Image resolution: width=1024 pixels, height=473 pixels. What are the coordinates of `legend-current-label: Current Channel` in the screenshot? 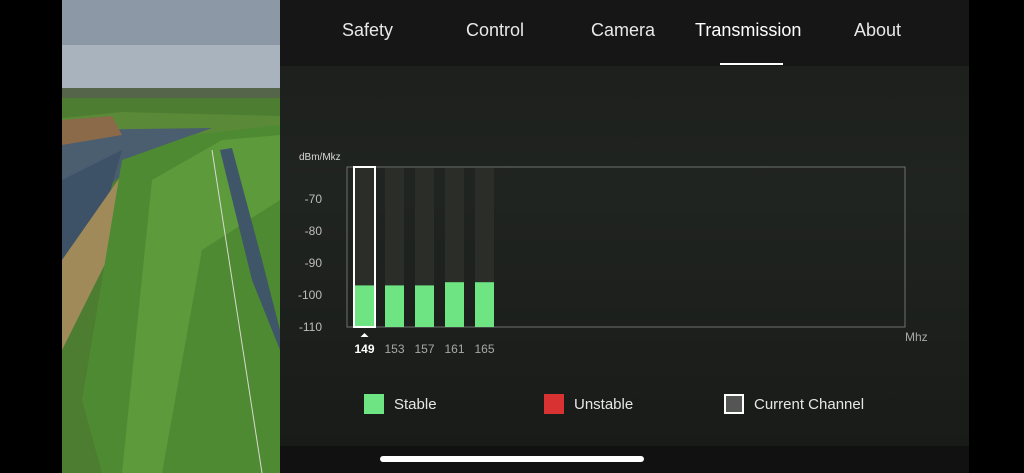 It's located at (809, 404).